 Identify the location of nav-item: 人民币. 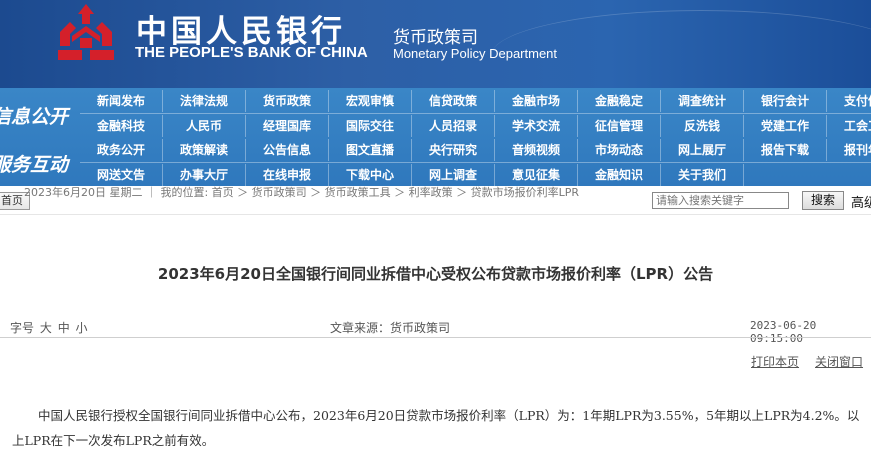
(204, 126).